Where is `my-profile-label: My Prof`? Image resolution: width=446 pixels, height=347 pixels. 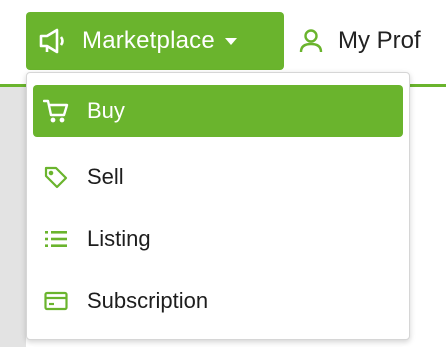
my-profile-label: My Prof is located at coordinates (379, 40).